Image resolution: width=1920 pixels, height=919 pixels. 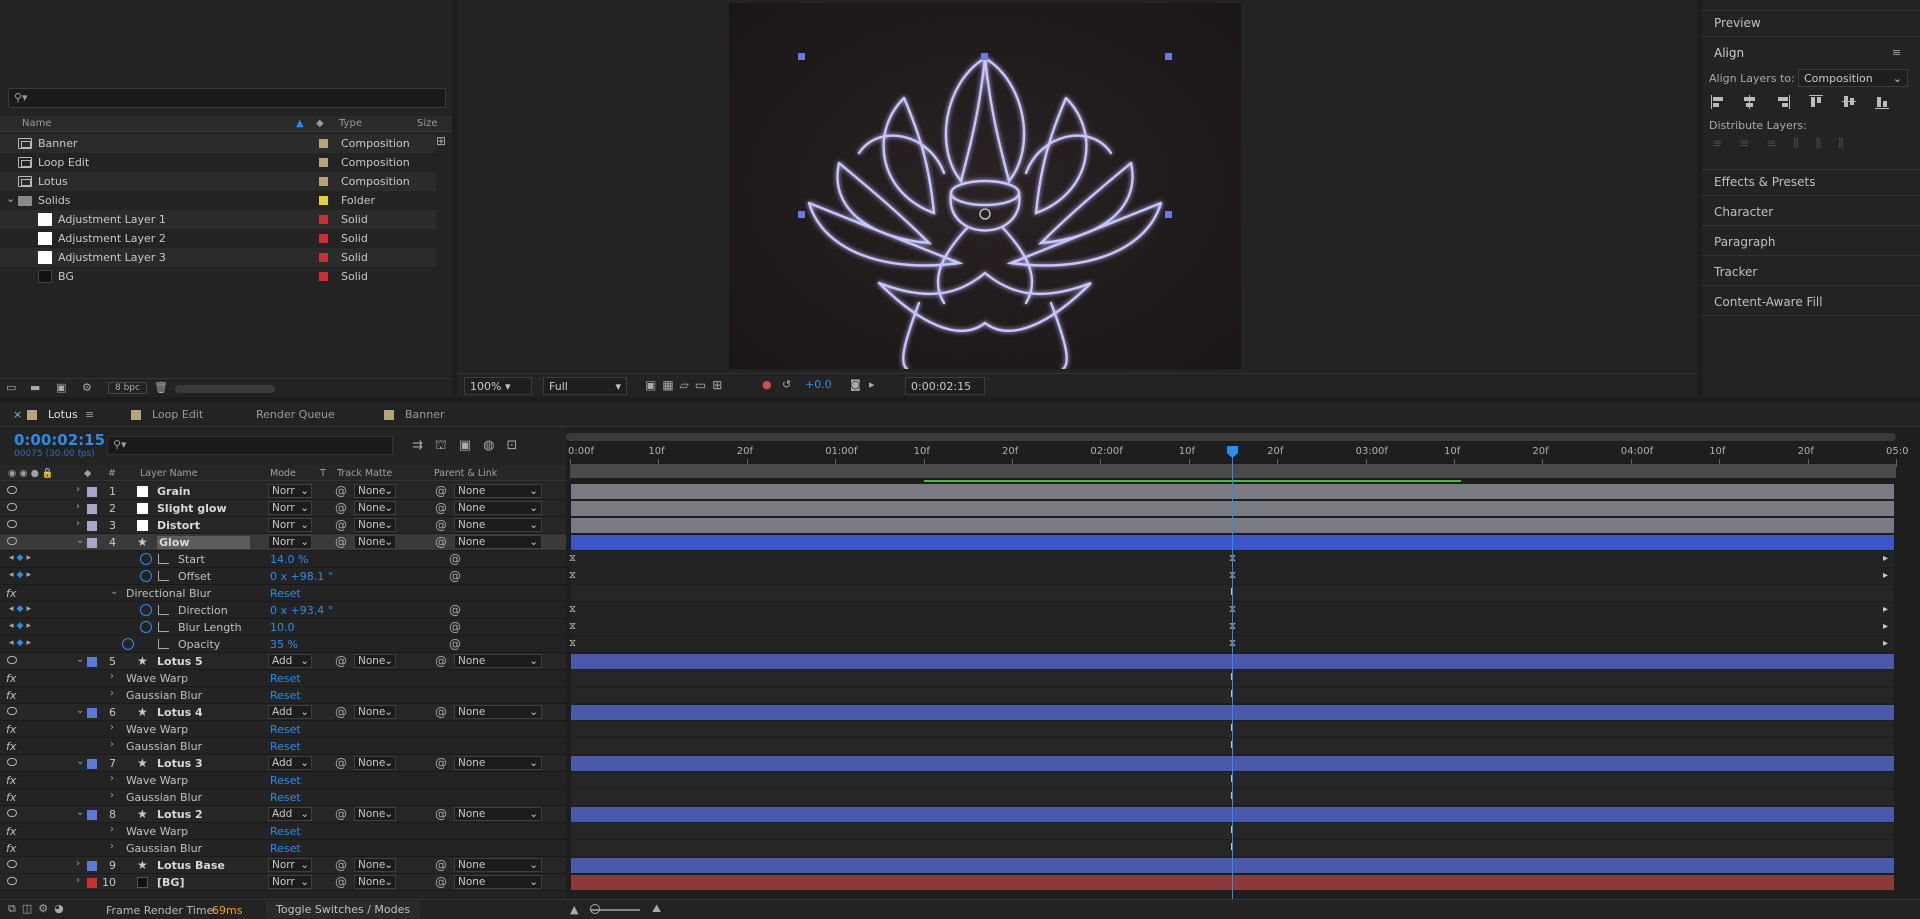 What do you see at coordinates (290, 763) in the screenshot?
I see `blend-mode-select: Add ⌄` at bounding box center [290, 763].